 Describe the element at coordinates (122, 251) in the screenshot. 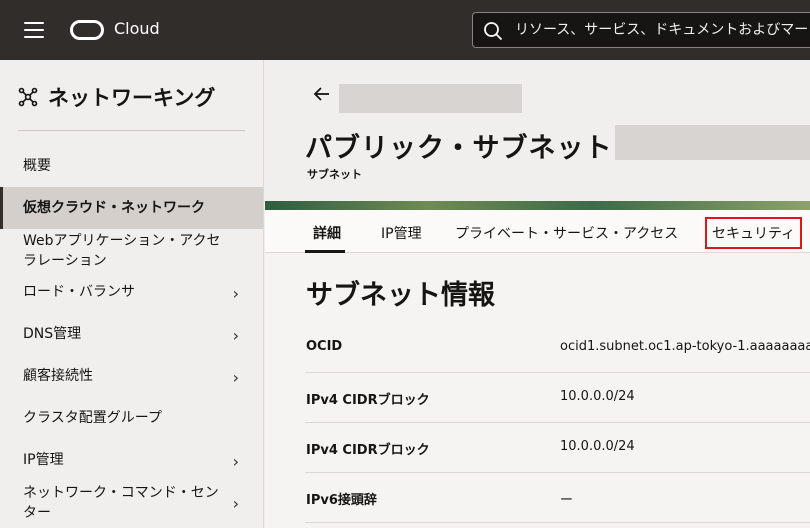

I see `sidebar-item-label: Webアプリケーション・アクセラレーション` at that location.